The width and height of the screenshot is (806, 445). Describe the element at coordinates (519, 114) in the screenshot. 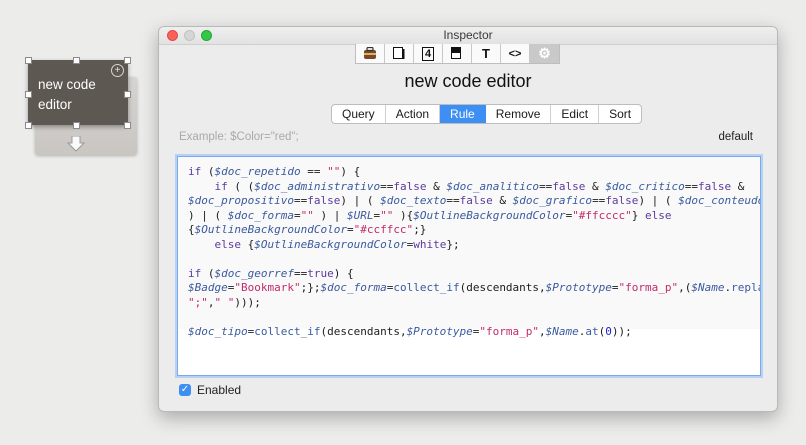

I see `tab-remove: Remove` at that location.